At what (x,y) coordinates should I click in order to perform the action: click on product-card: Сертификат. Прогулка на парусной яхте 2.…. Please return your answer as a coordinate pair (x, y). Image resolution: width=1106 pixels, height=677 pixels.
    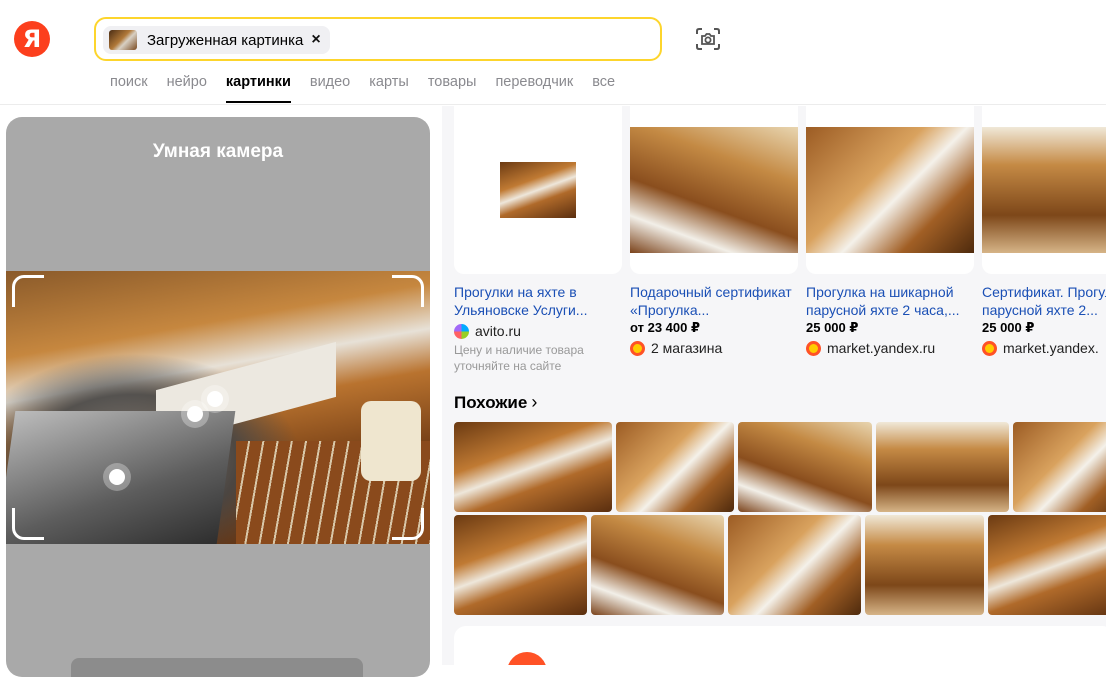
    Looking at the image, I should click on (1044, 240).